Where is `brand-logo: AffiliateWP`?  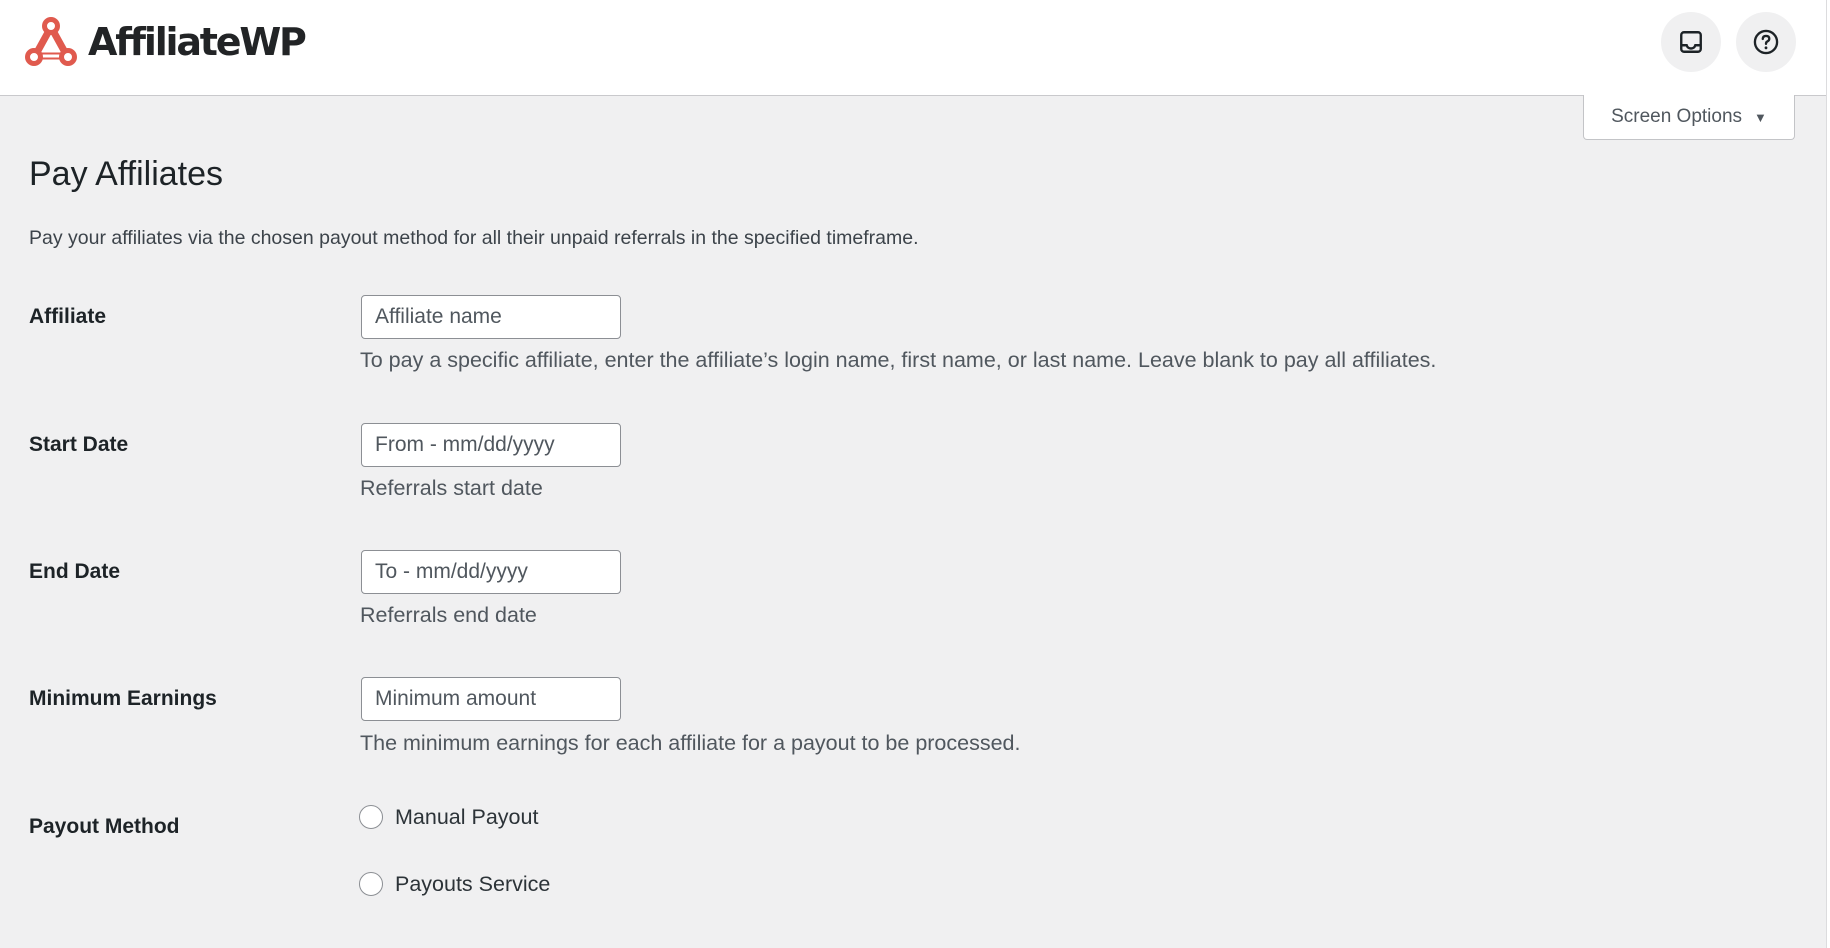
brand-logo: AffiliateWP is located at coordinates (165, 42).